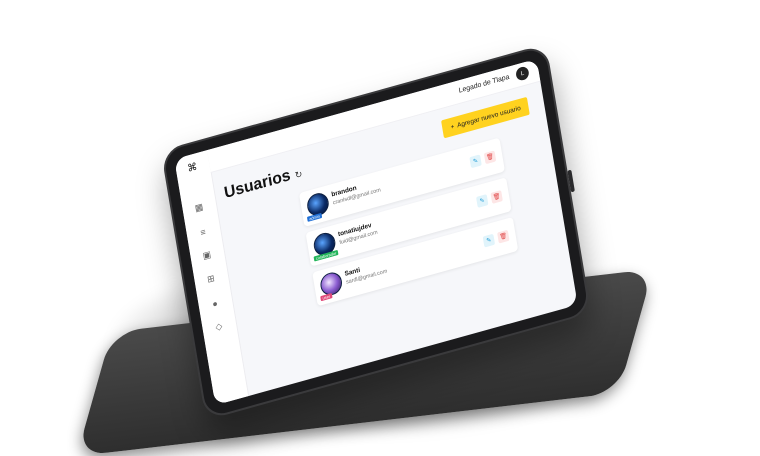 This screenshot has width=760, height=456. Describe the element at coordinates (314, 217) in the screenshot. I see `role-badge: admin` at that location.